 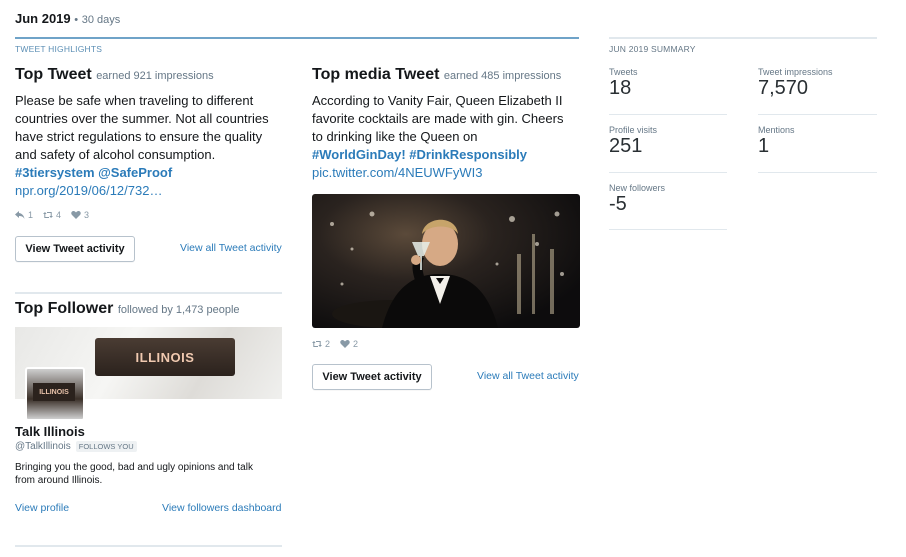 I want to click on retweet-stat: 2, so click(x=321, y=344).